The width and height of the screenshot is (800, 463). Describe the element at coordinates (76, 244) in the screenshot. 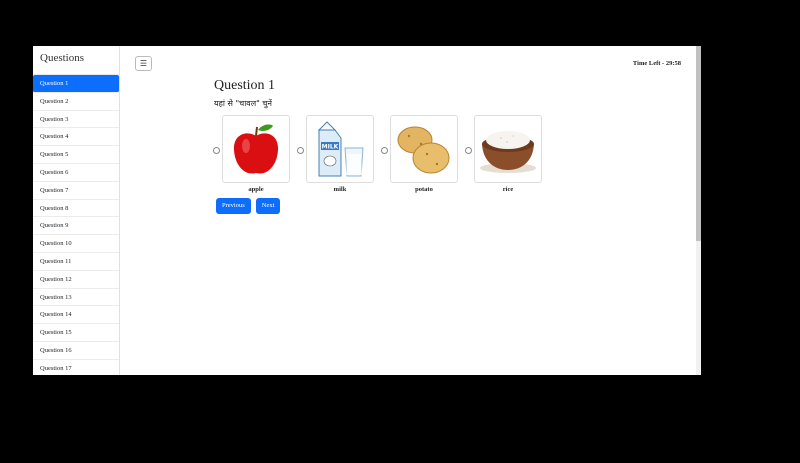

I see `sidebar-item-question-10: Question 10` at that location.